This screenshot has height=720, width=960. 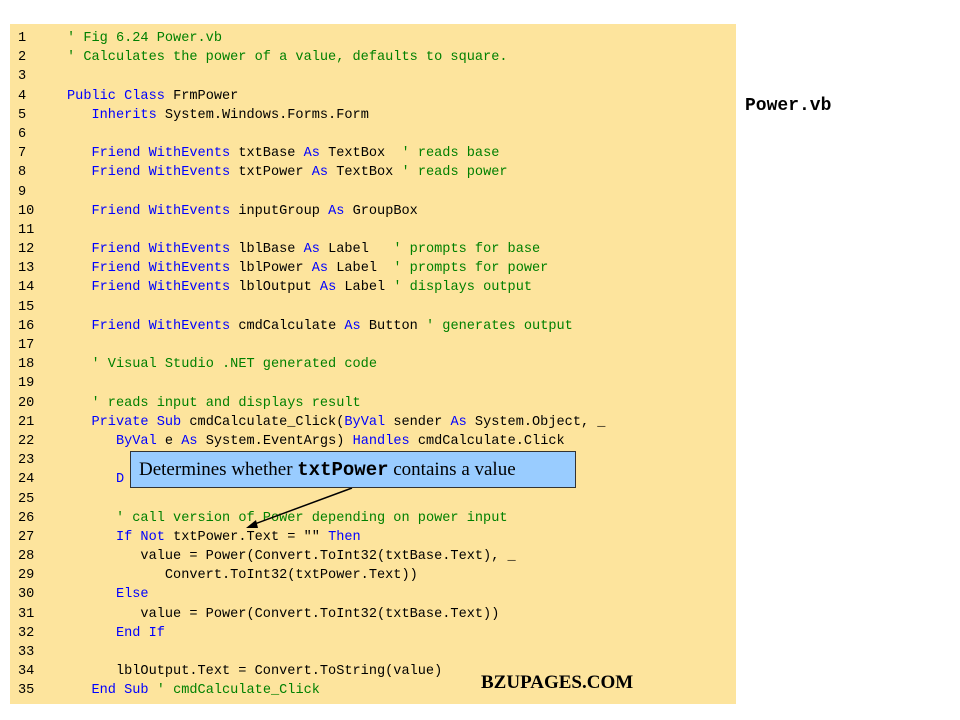 What do you see at coordinates (452, 469) in the screenshot?
I see `callout-suffix: contains a value` at bounding box center [452, 469].